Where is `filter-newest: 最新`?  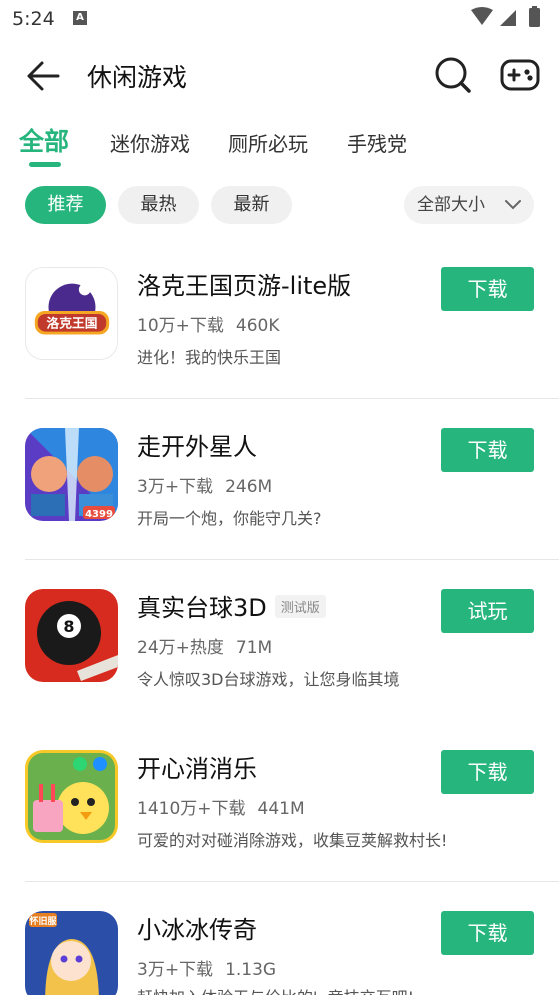
filter-newest: 最新 is located at coordinates (251, 205).